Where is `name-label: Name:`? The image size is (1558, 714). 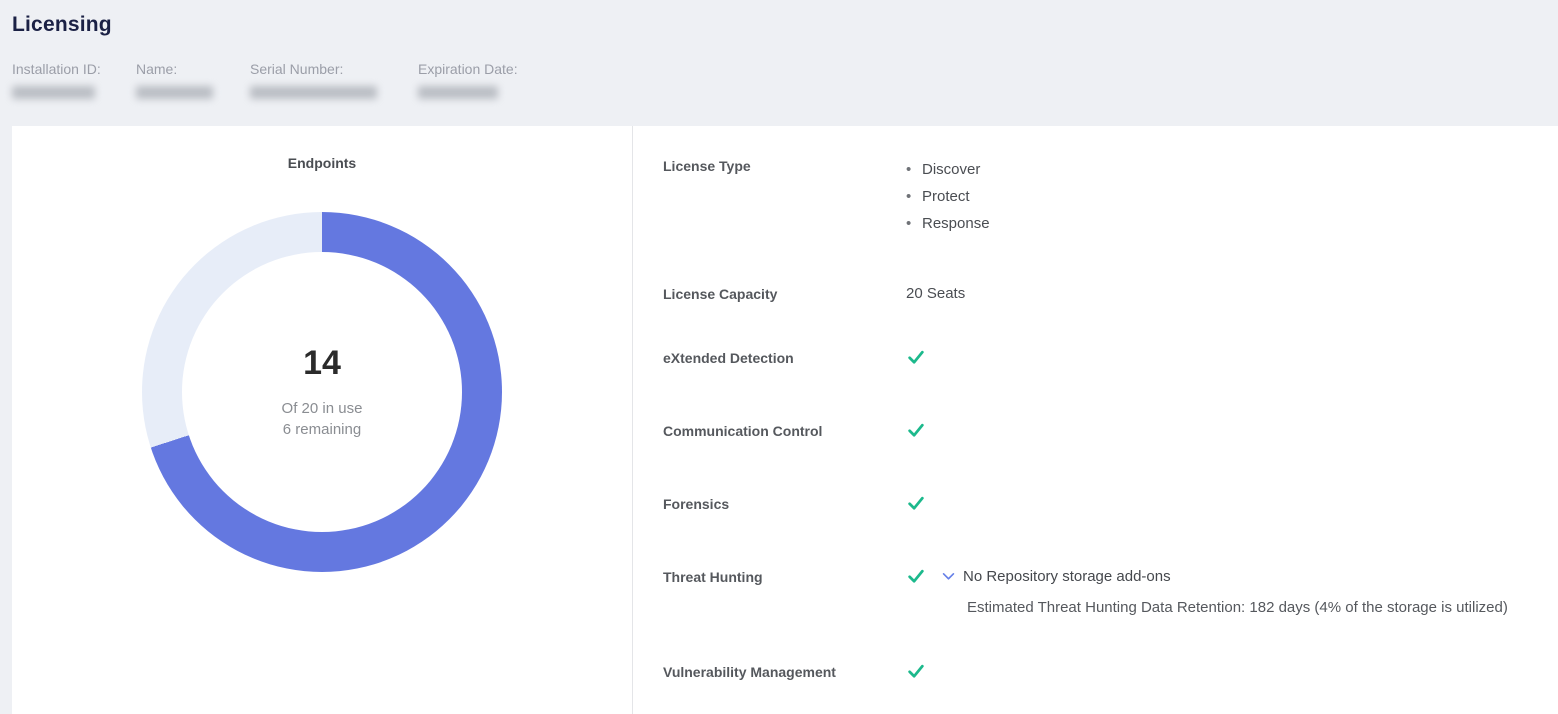
name-label: Name: is located at coordinates (157, 69).